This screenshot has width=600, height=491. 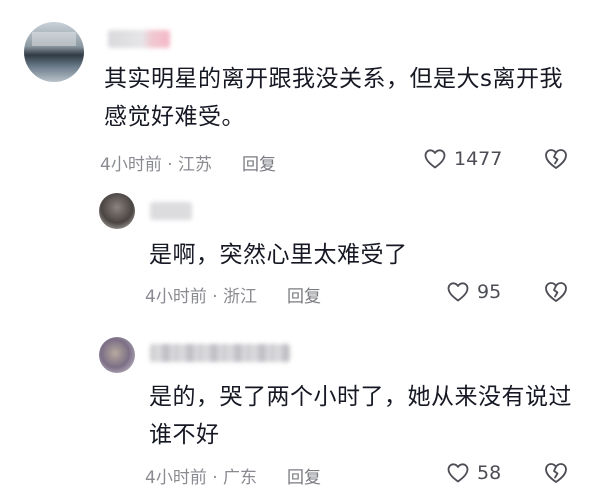 What do you see at coordinates (473, 473) in the screenshot?
I see `like-button: 58` at bounding box center [473, 473].